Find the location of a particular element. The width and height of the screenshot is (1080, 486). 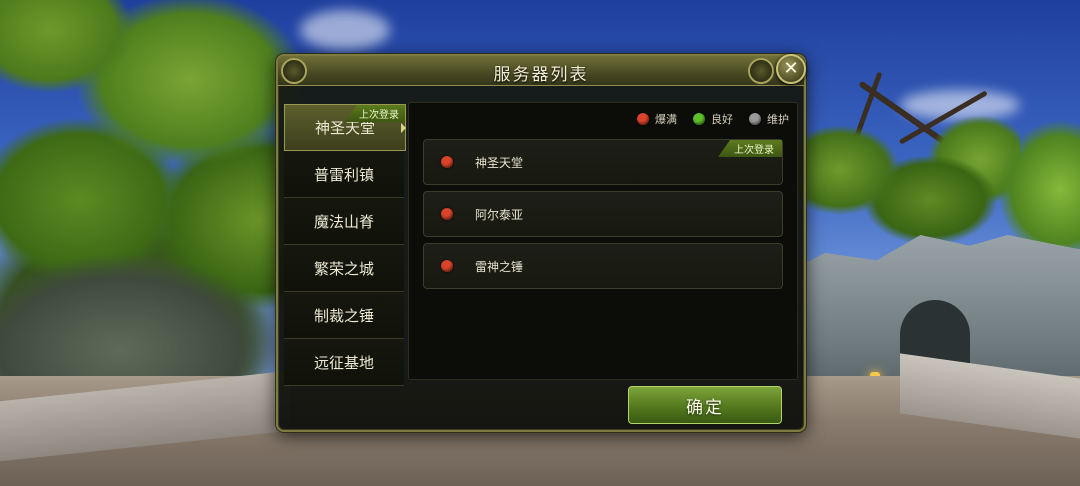

server-row: 神圣天堂 上次登录 is located at coordinates (603, 162).